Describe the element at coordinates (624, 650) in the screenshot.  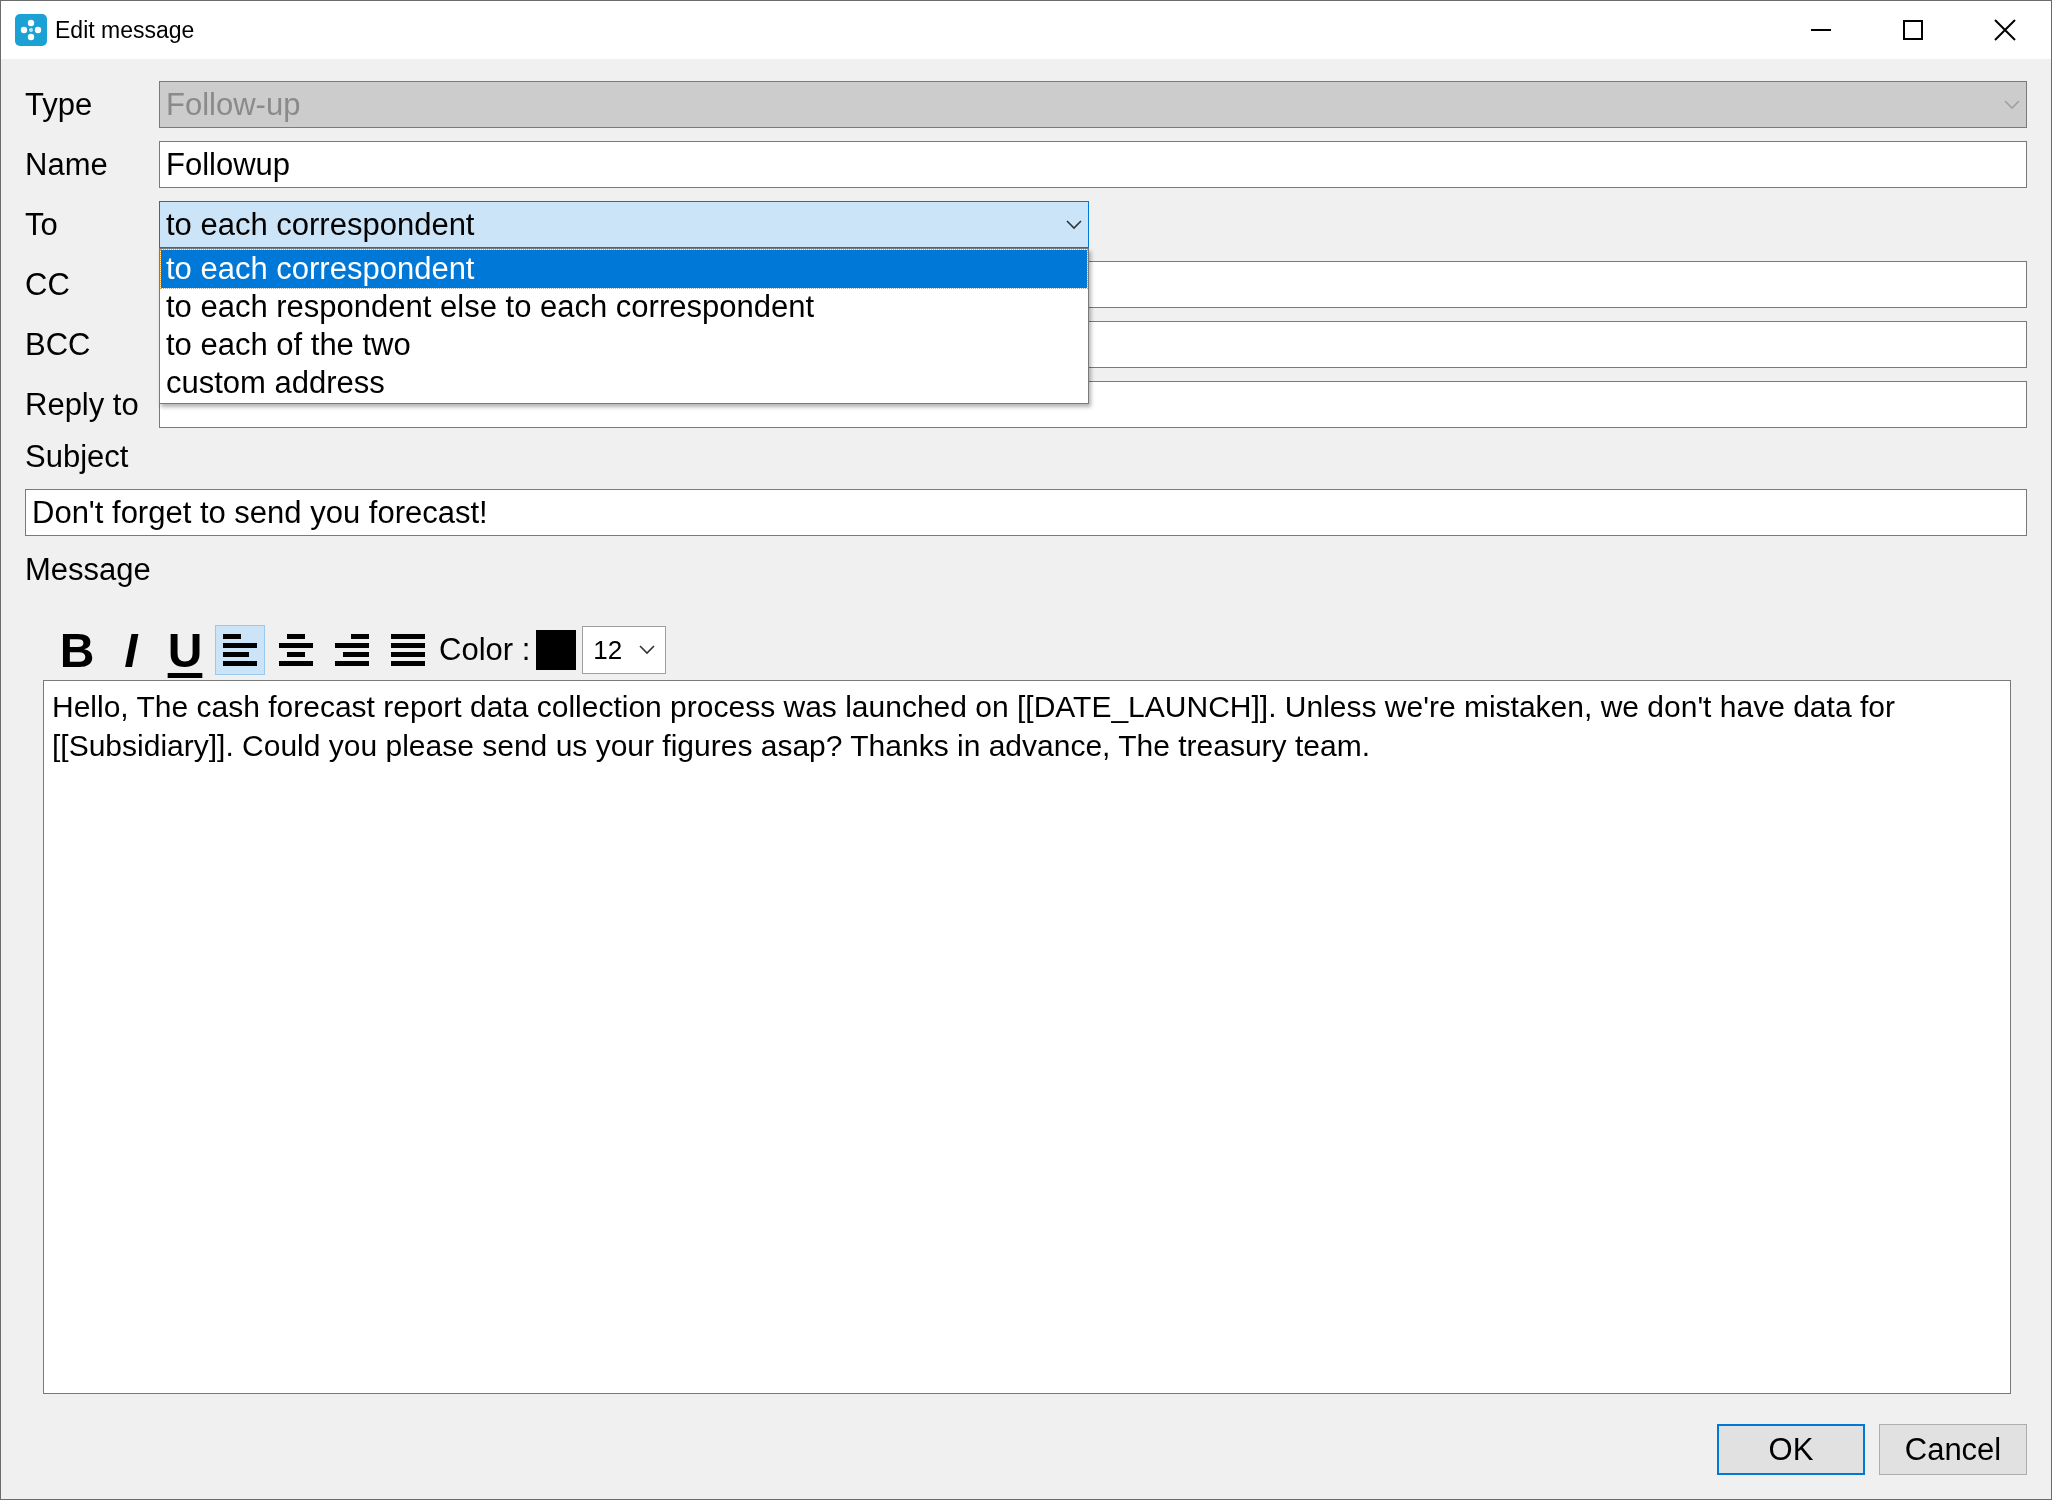
I see `font-size-dropdown: 12` at that location.